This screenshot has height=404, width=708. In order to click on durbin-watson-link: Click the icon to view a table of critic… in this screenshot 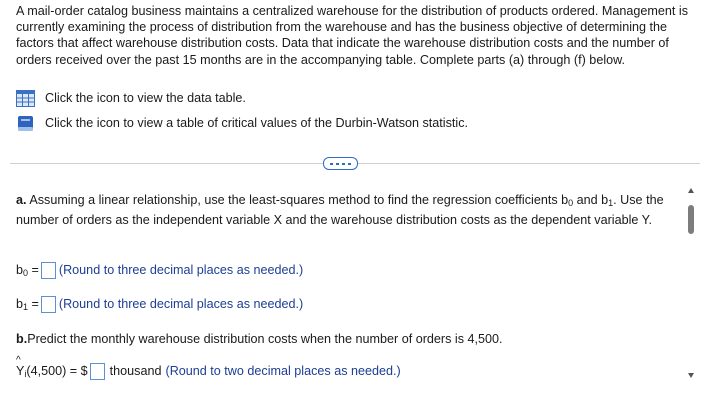, I will do `click(242, 123)`.